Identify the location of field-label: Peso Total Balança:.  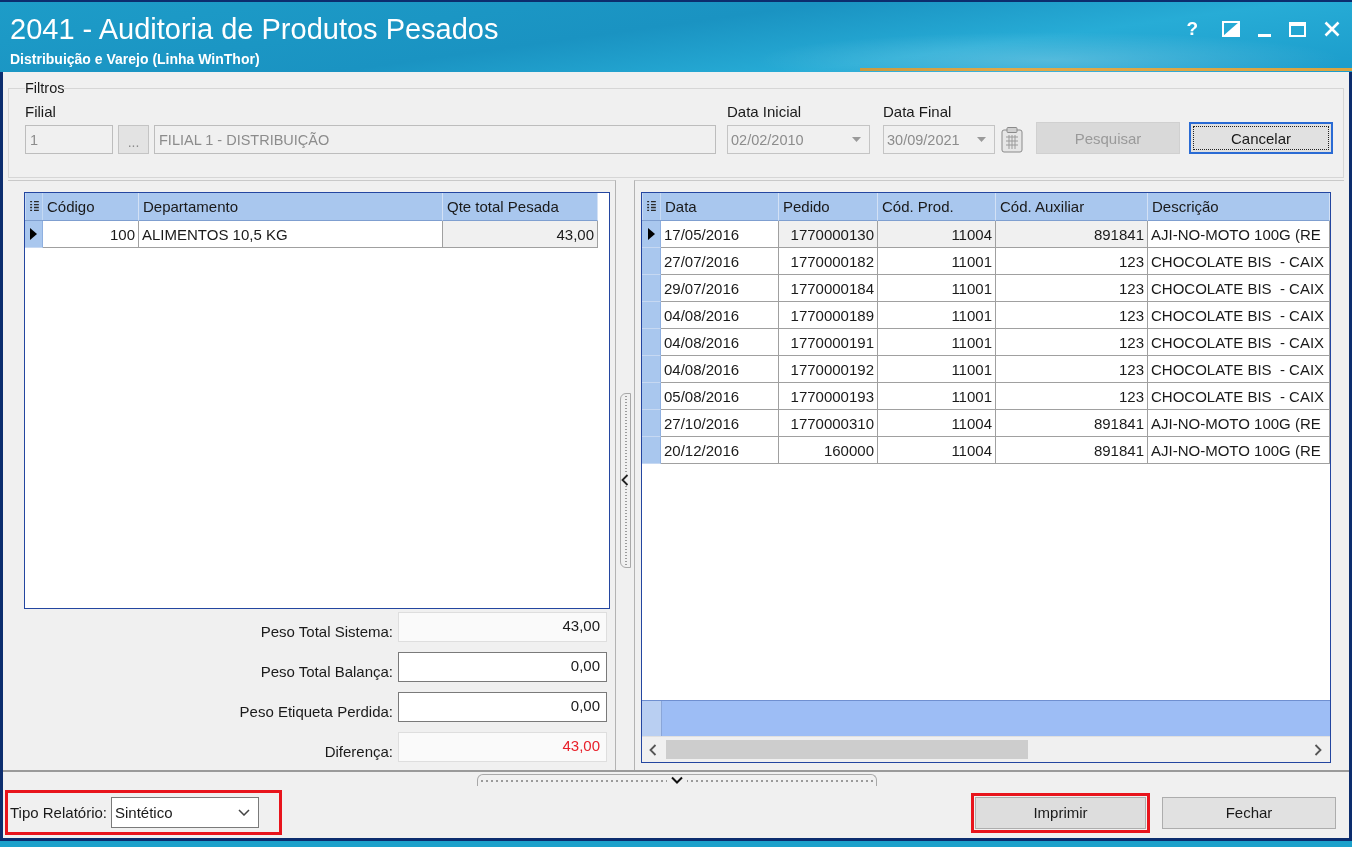
(326, 672).